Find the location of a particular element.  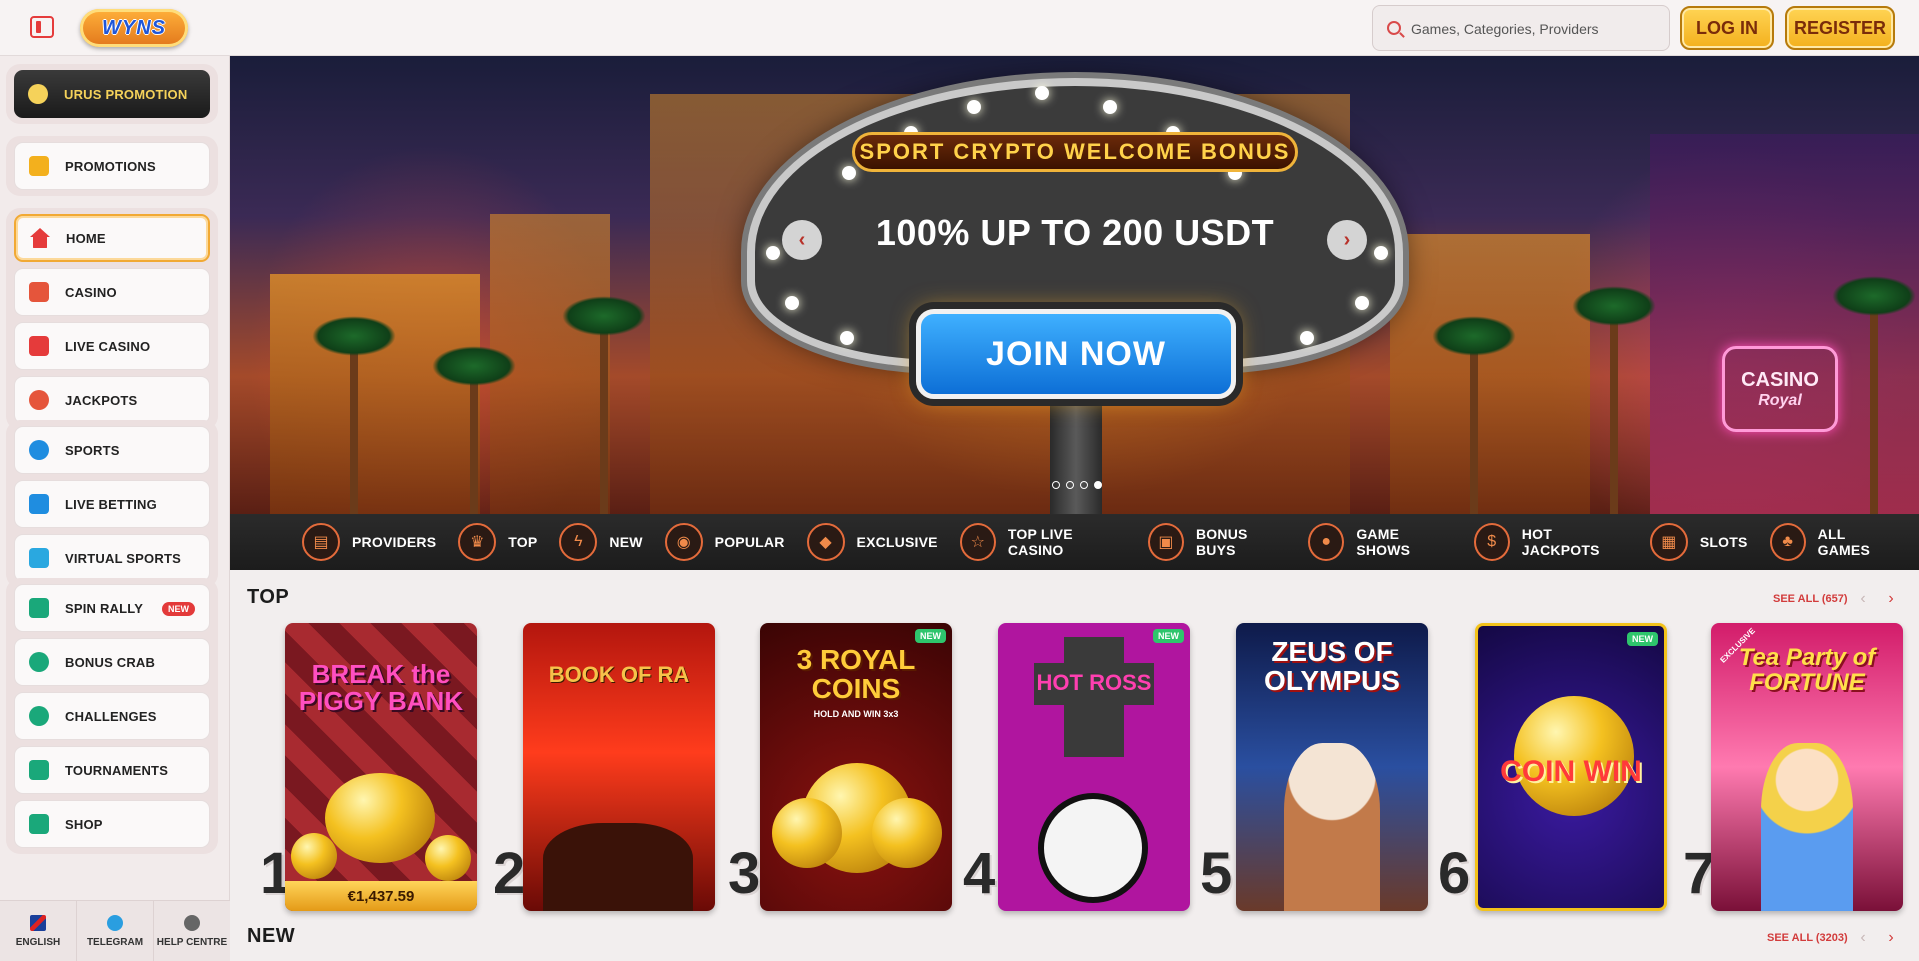

sidebar-item-label: PROMOTIONS is located at coordinates (110, 166).